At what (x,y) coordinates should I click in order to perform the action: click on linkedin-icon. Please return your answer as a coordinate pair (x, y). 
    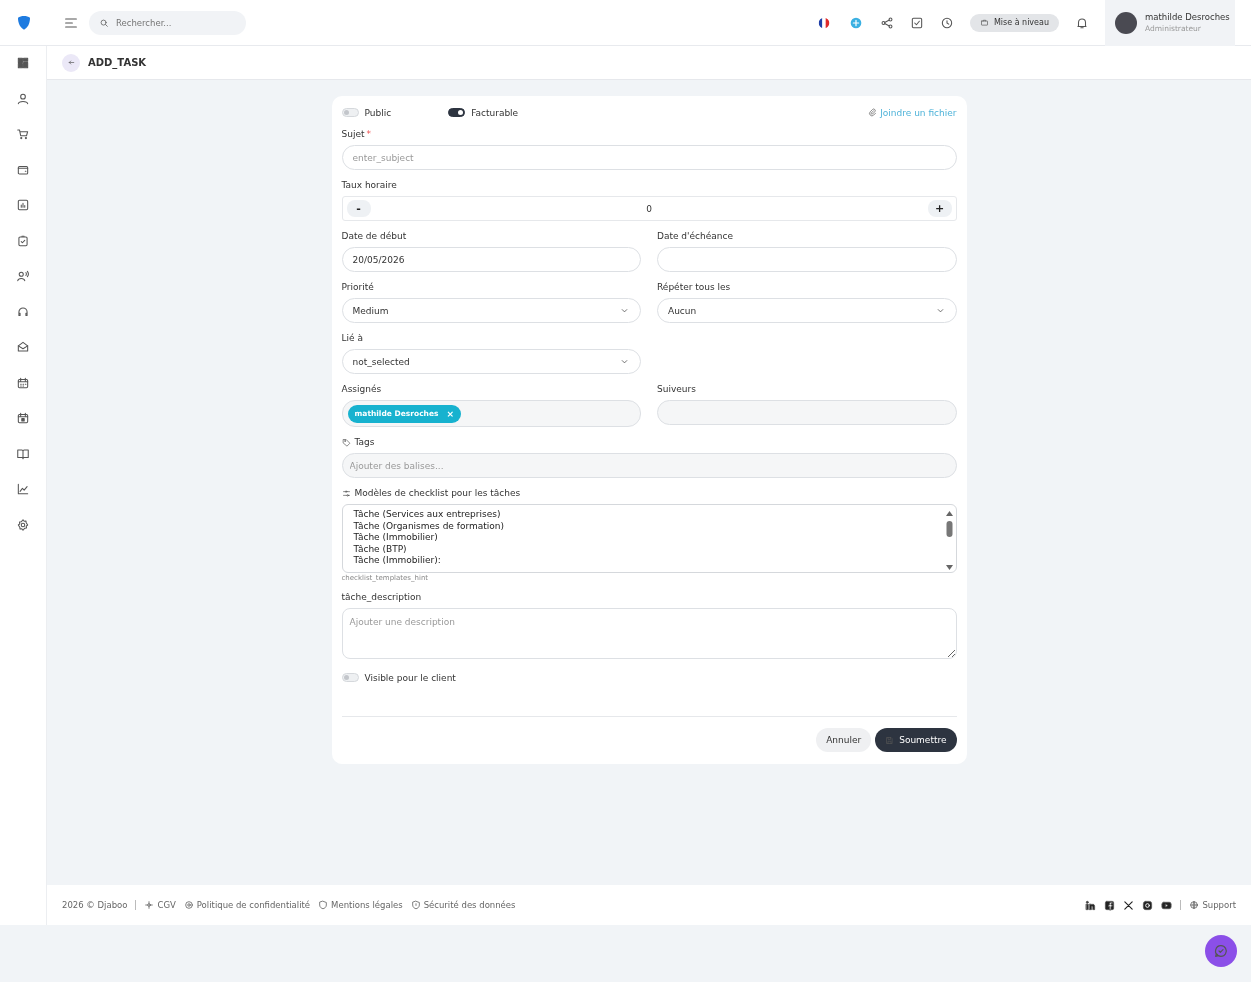
    Looking at the image, I should click on (1091, 905).